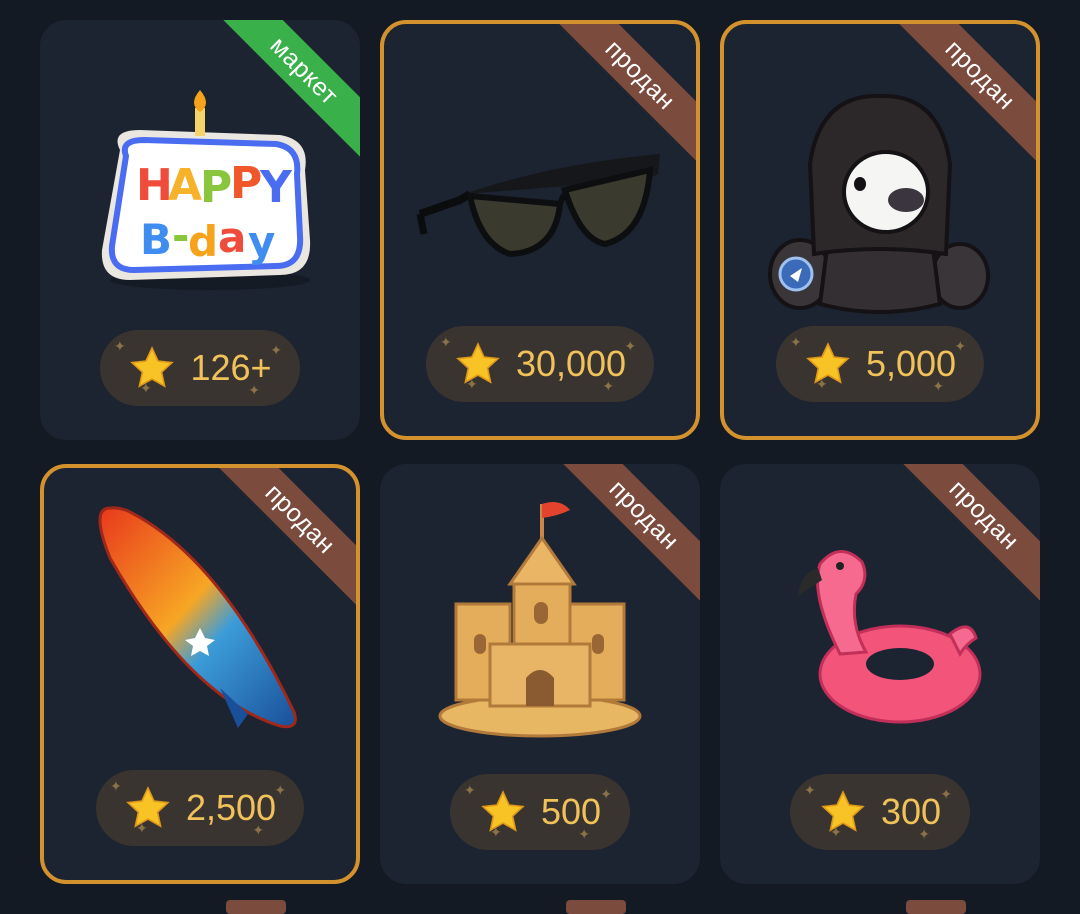 This screenshot has height=914, width=1080. What do you see at coordinates (231, 367) in the screenshot?
I see `price-value: 126+` at bounding box center [231, 367].